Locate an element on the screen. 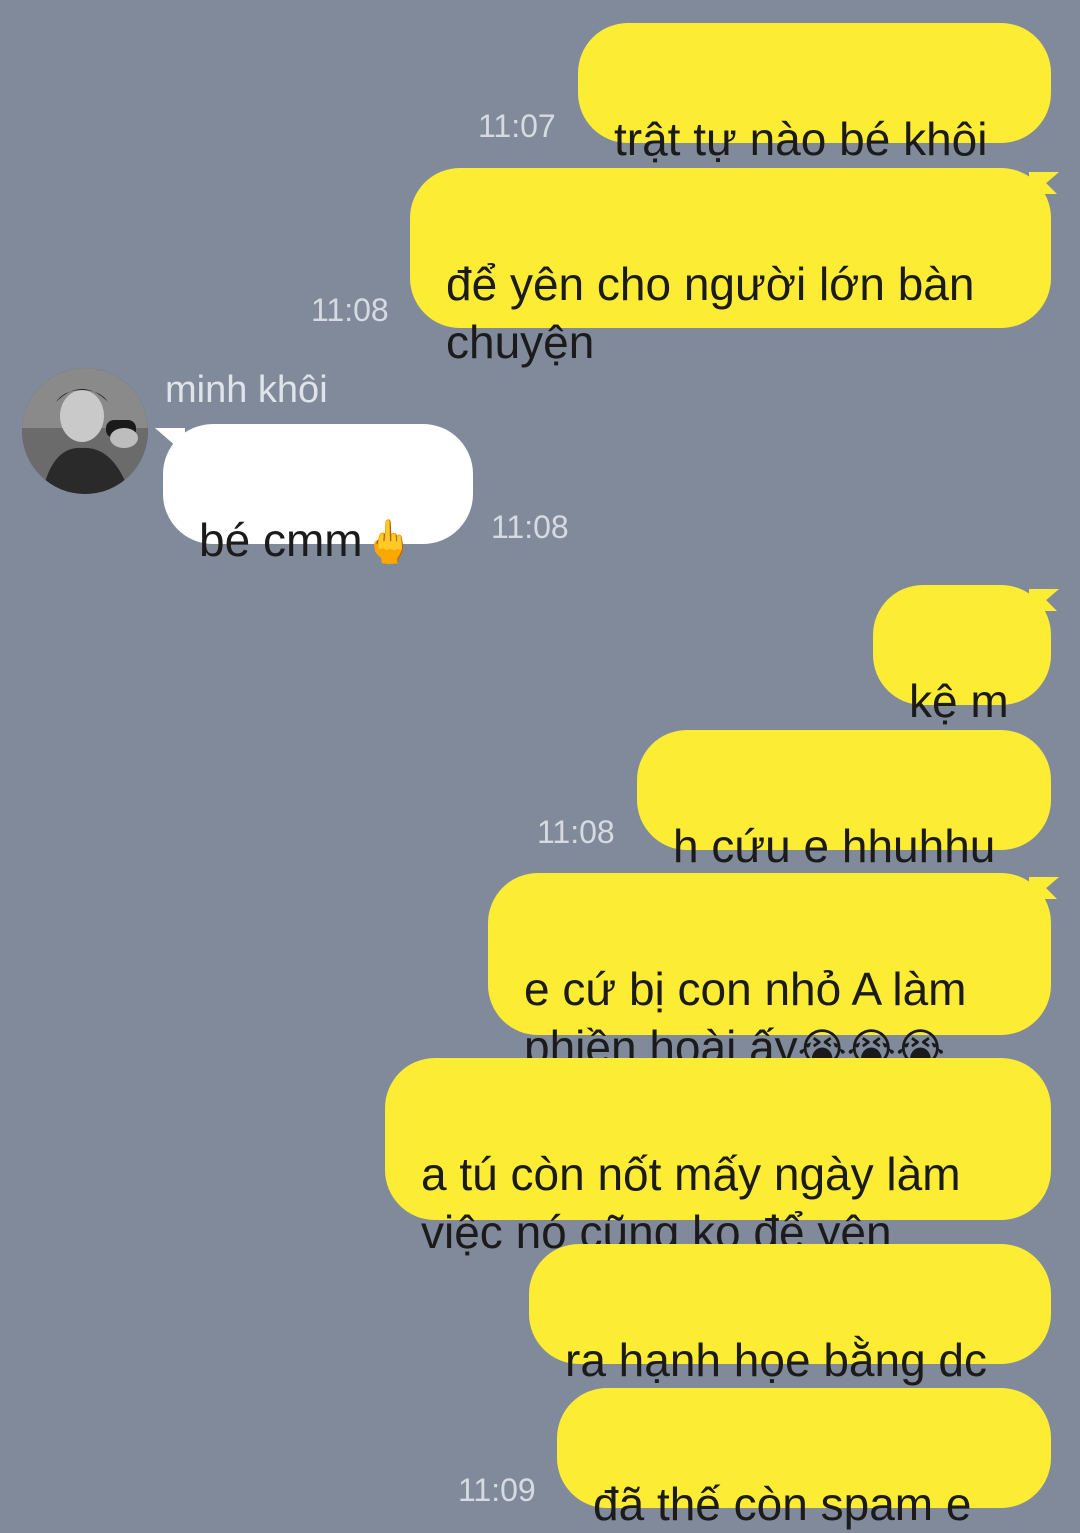  outgoing-message: h cứu e hhuhhu is located at coordinates (844, 801).